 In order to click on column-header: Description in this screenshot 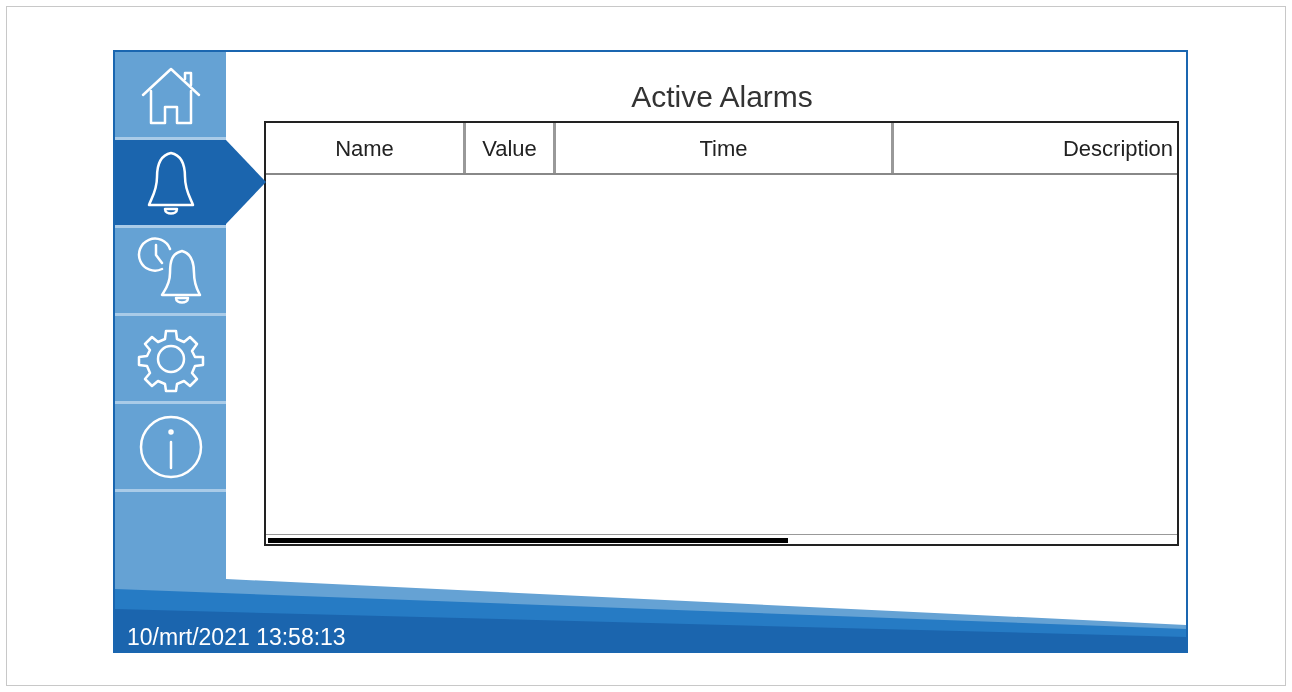, I will do `click(1035, 148)`.